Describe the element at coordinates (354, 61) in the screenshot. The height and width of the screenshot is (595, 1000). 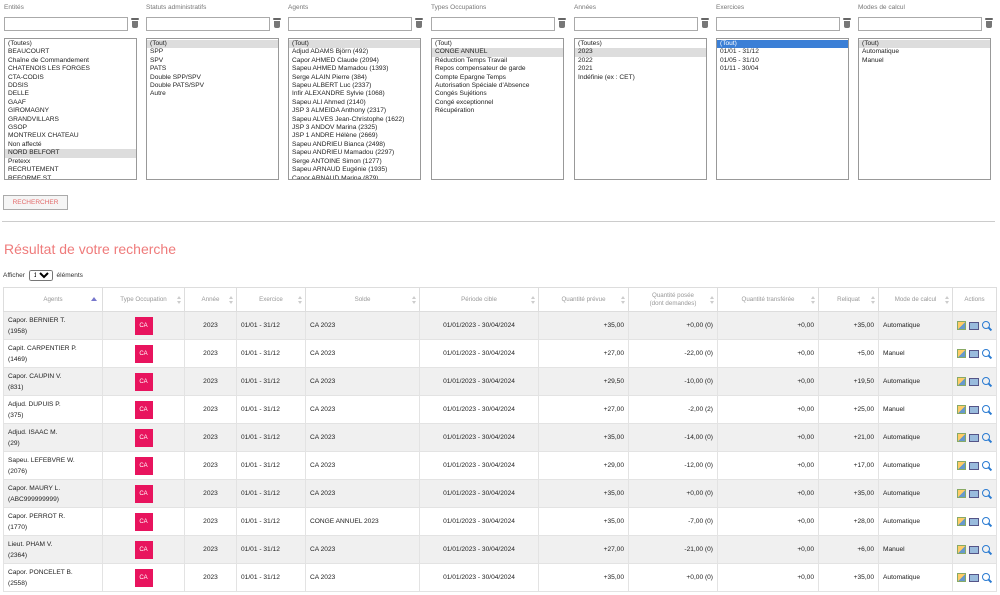
I see `list-option: Capor AHMED Claude (2094)` at that location.